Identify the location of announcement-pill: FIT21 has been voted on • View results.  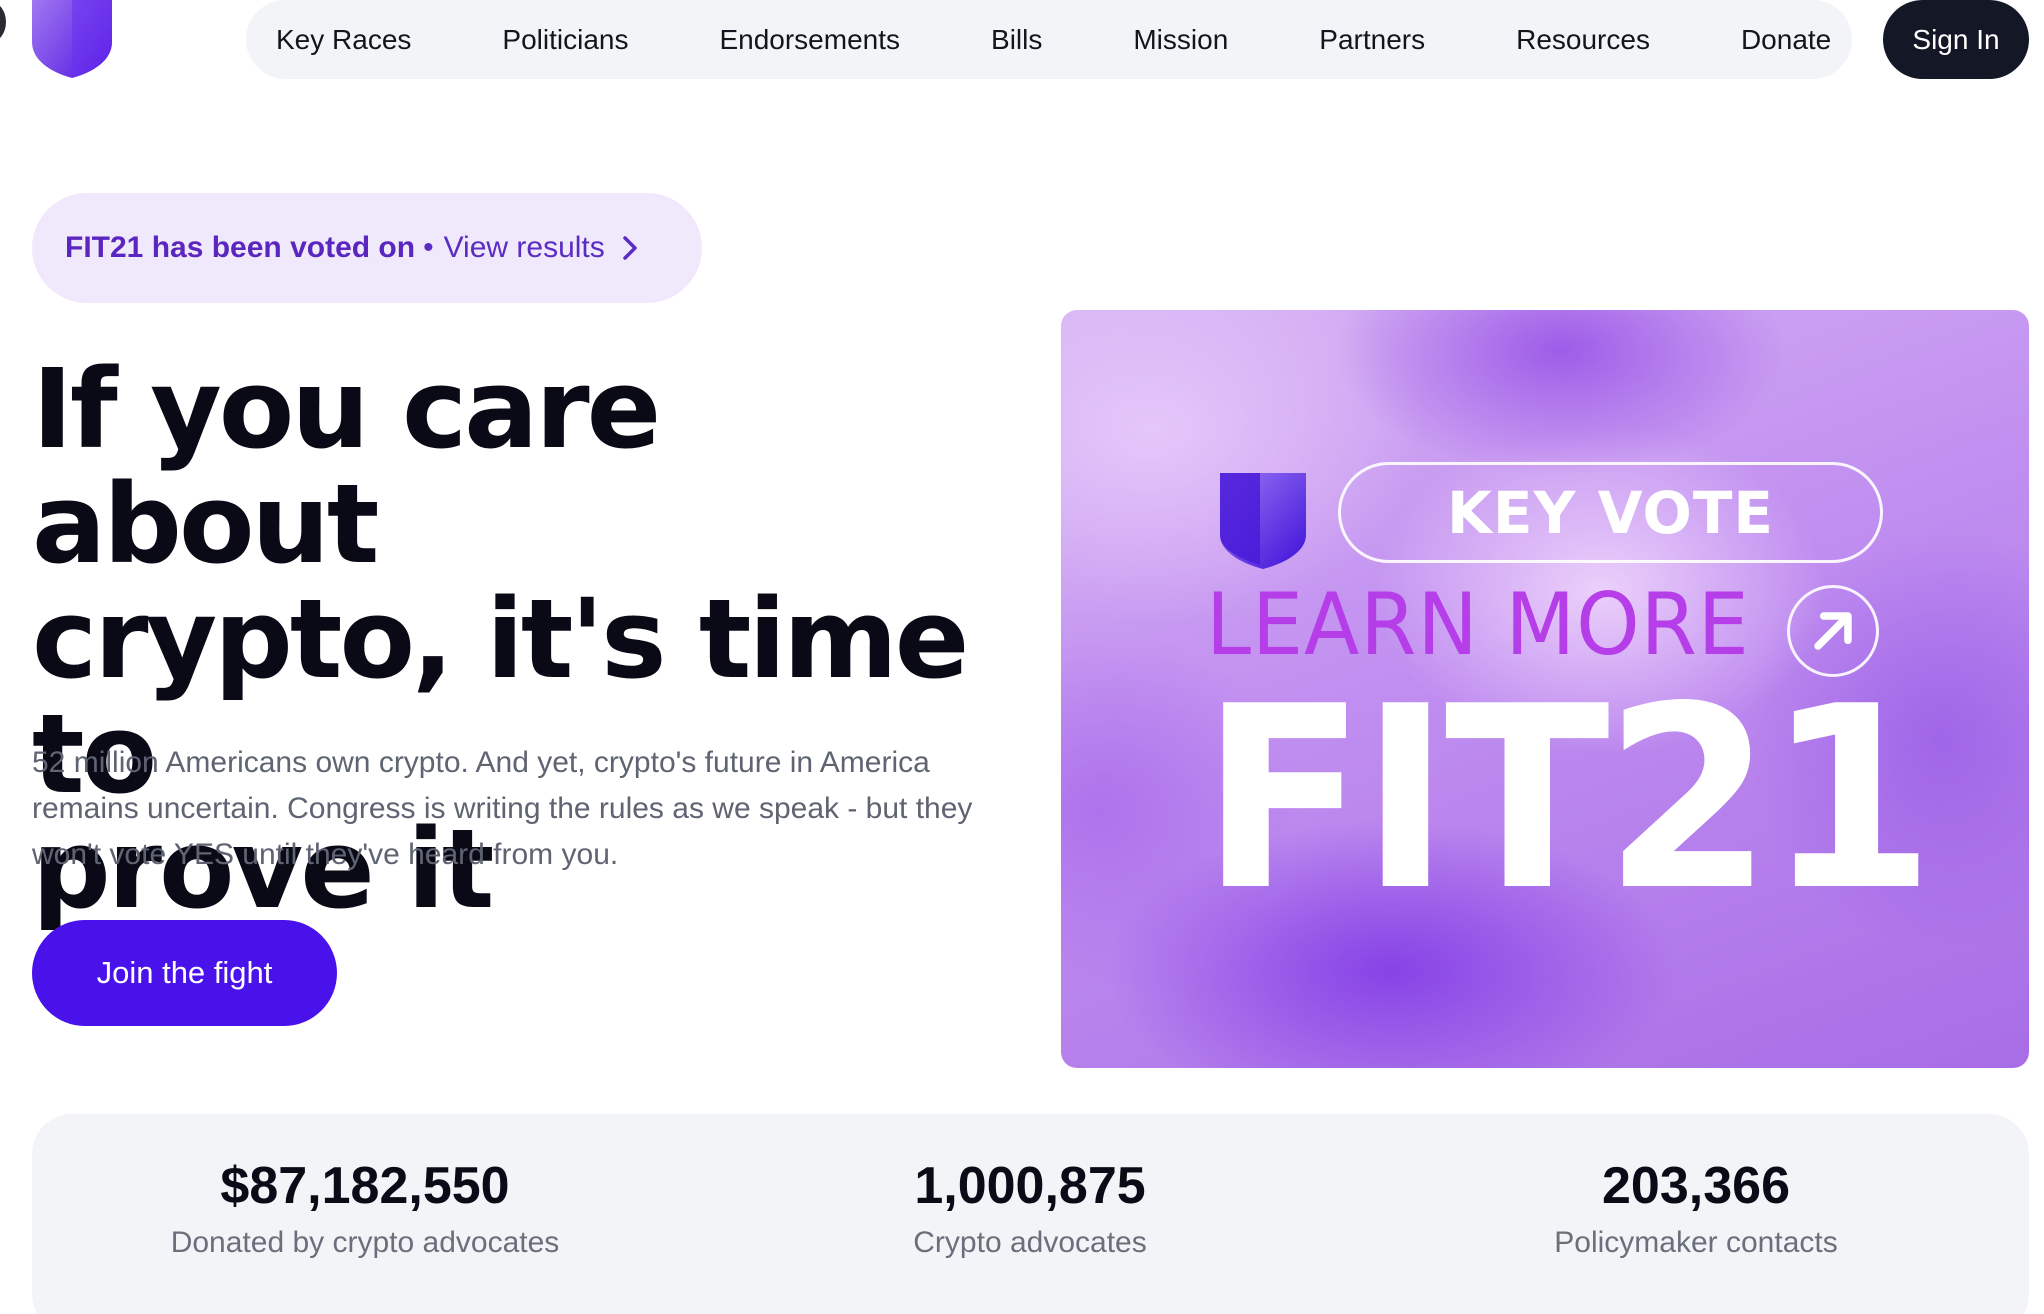
(367, 248).